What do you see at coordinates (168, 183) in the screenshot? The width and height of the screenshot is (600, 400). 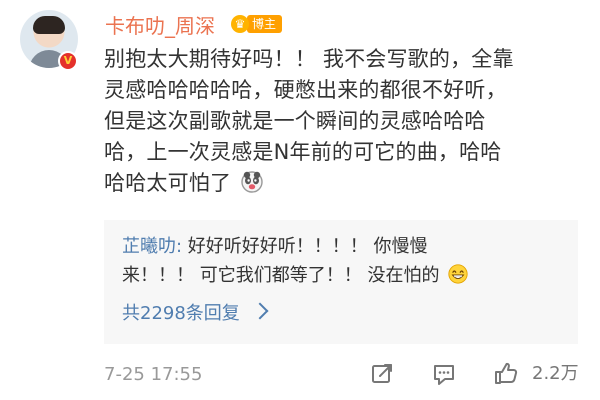 I see `post-line-5: 哈哈太可怕了` at bounding box center [168, 183].